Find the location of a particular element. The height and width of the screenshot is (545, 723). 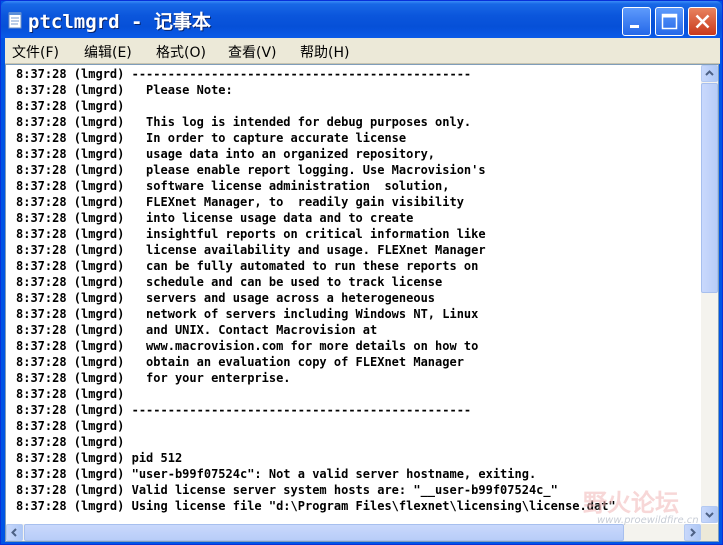

text-line: 8:37:28 (lmgrd) Please Note: is located at coordinates (124, 90).